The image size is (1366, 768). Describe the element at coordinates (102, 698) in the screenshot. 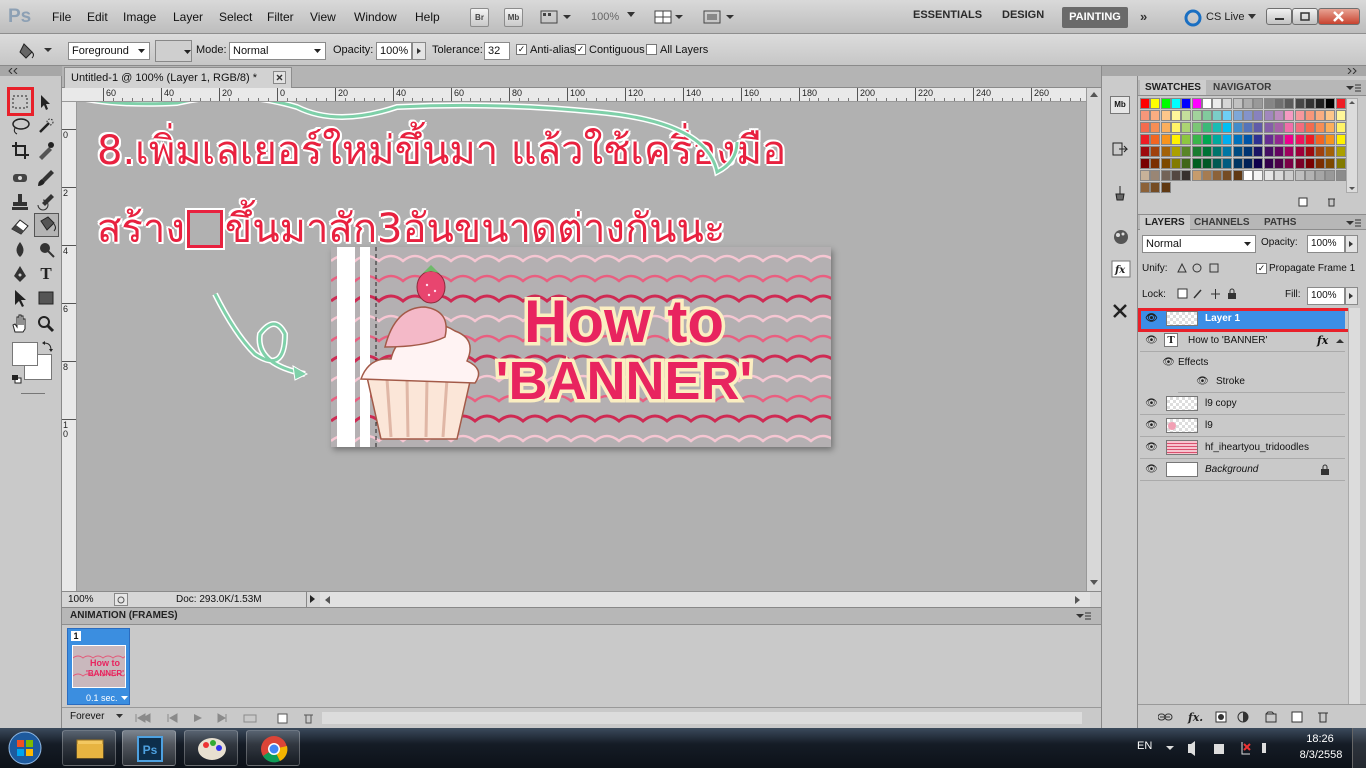

I see `frame-delay: 0.1 sec.` at that location.